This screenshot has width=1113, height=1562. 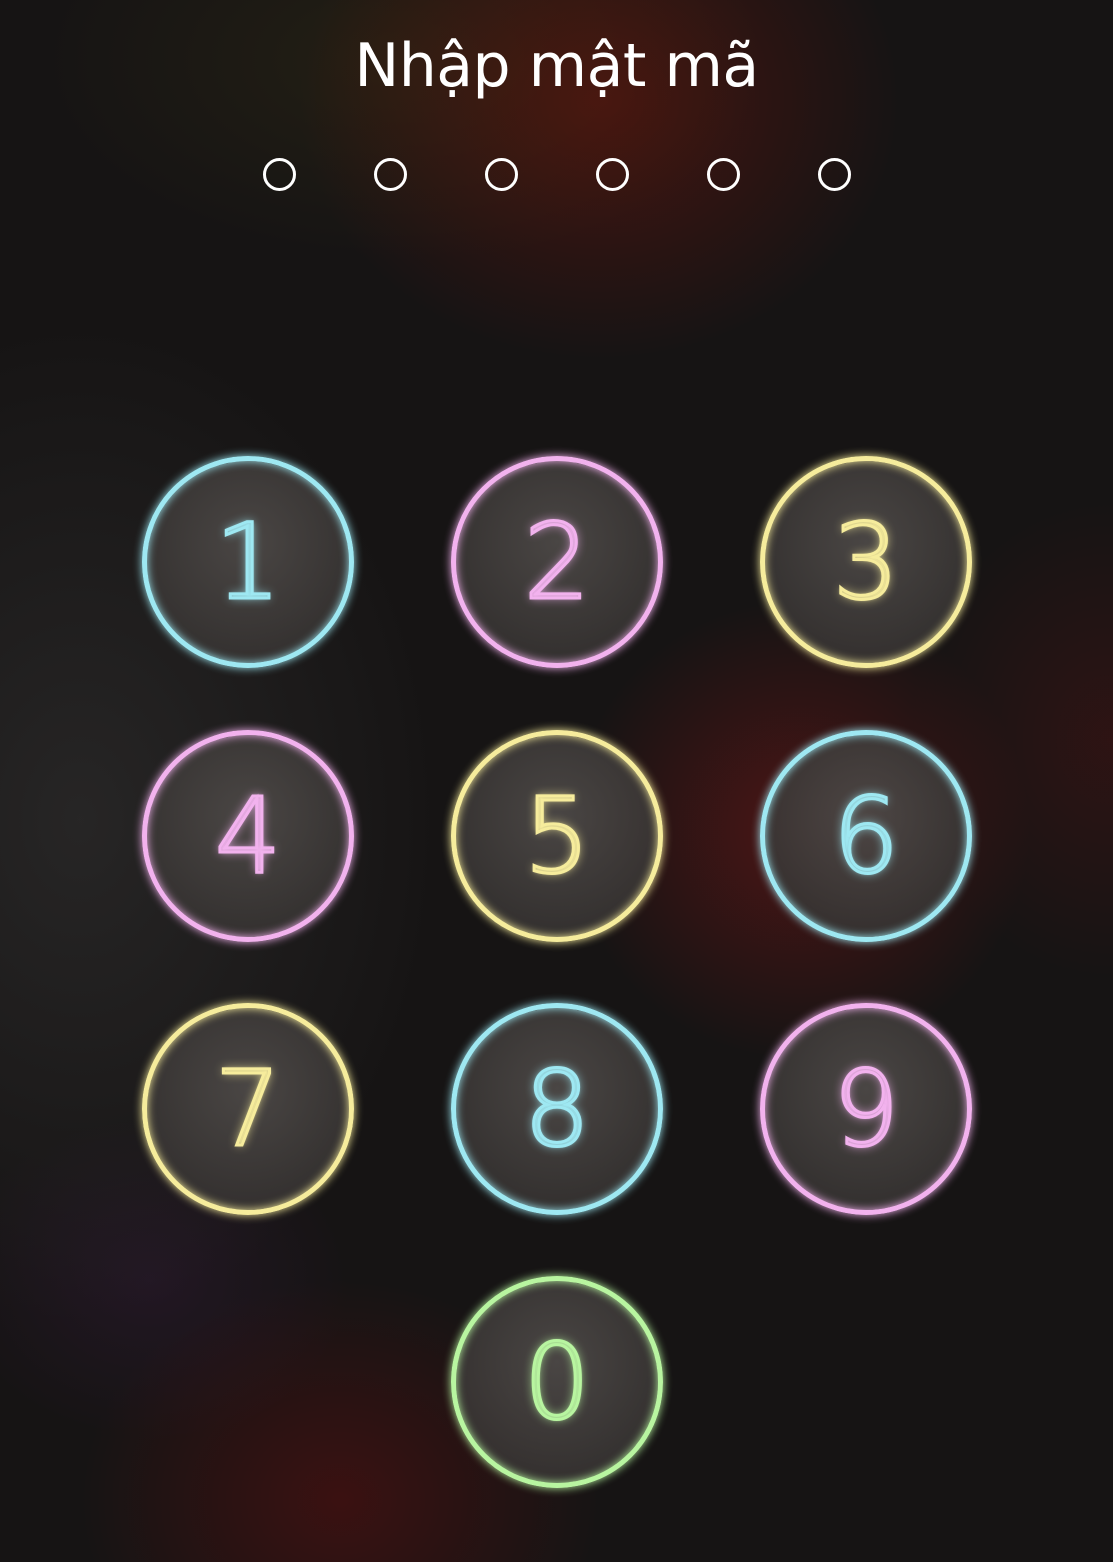 I want to click on keypad-digit: 0, so click(x=556, y=1382).